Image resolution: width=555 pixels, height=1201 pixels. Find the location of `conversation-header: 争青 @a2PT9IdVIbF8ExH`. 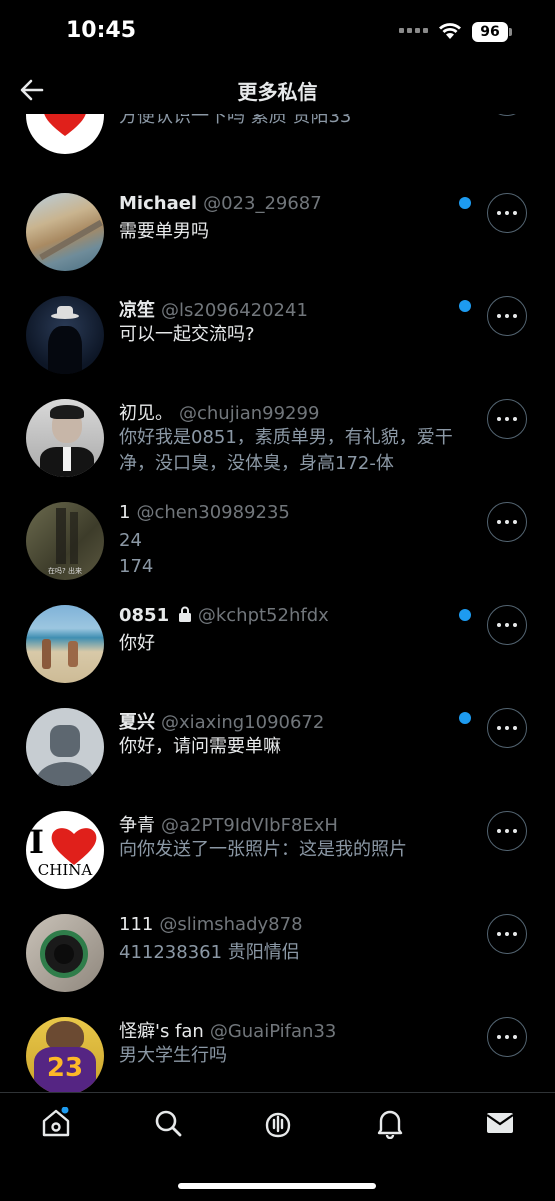

conversation-header: 争青 @a2PT9IdVIbF8ExH is located at coordinates (228, 824).